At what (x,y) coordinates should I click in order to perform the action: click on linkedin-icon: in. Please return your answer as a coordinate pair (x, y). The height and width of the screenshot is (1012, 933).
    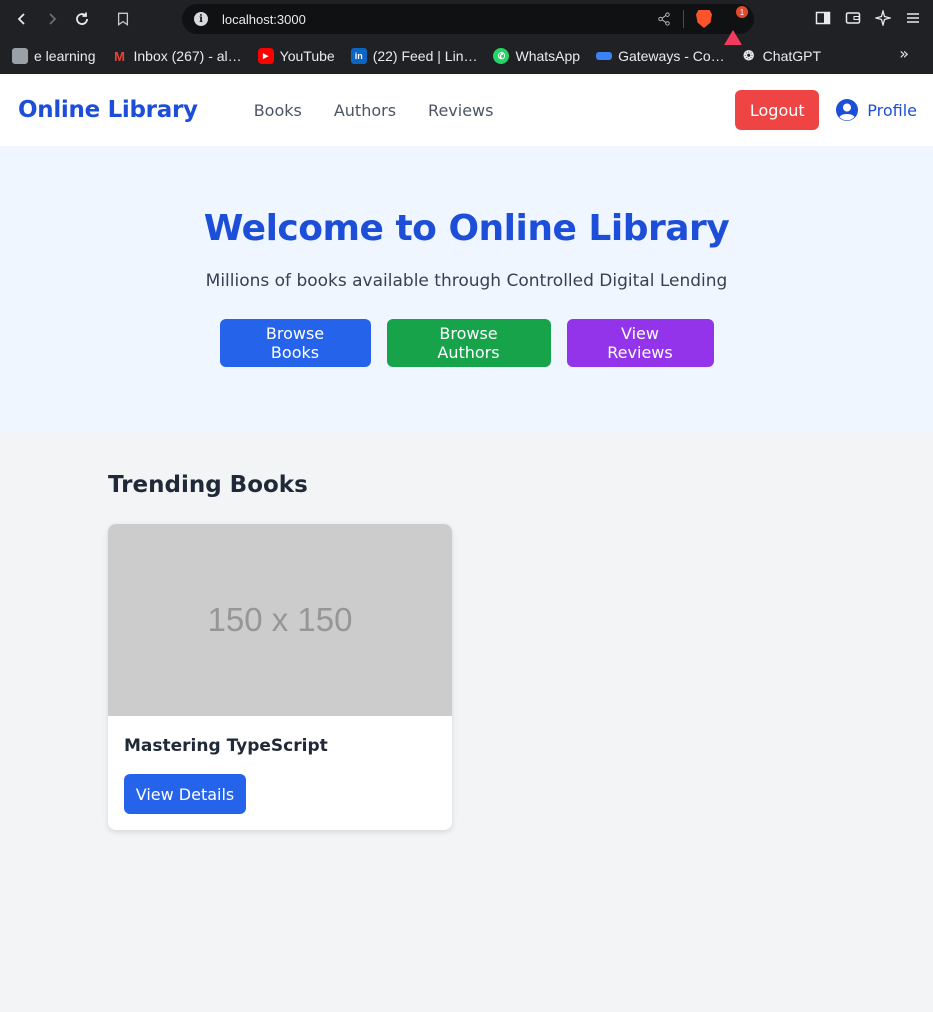
    Looking at the image, I should click on (358, 56).